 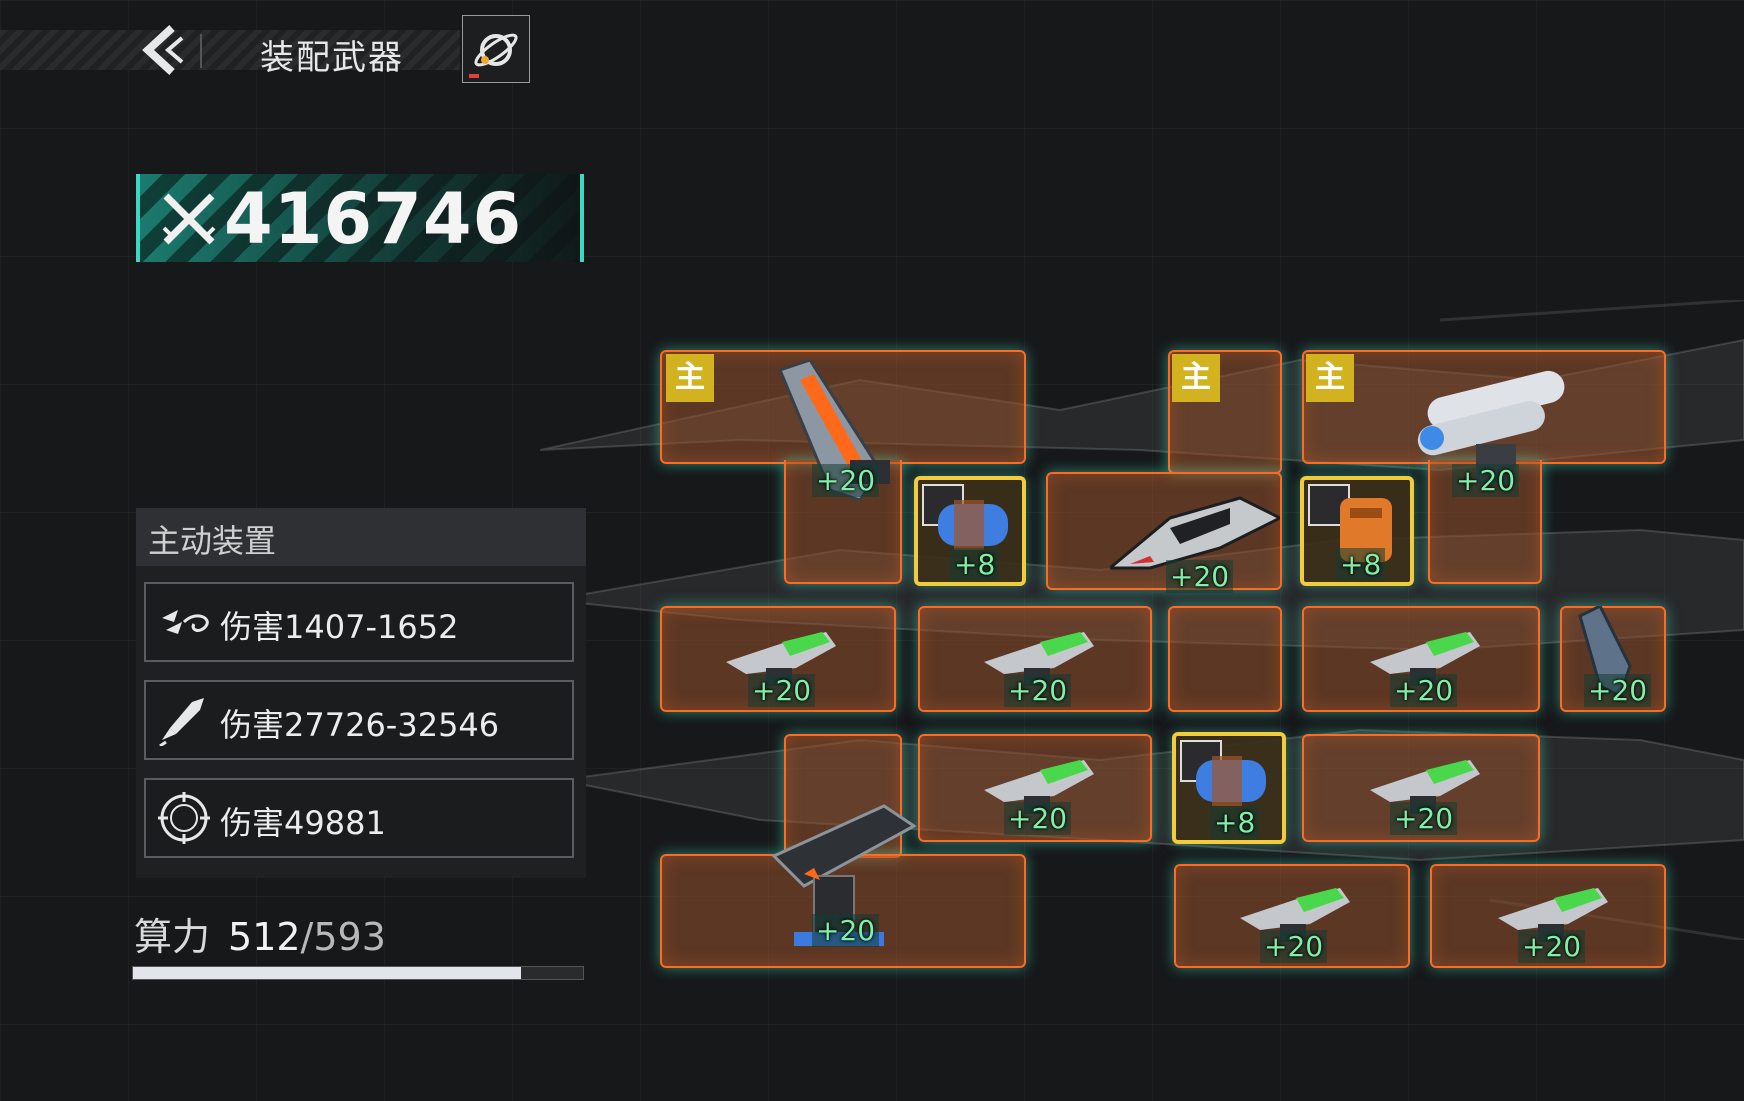 What do you see at coordinates (201, 51) in the screenshot?
I see `title-separator` at bounding box center [201, 51].